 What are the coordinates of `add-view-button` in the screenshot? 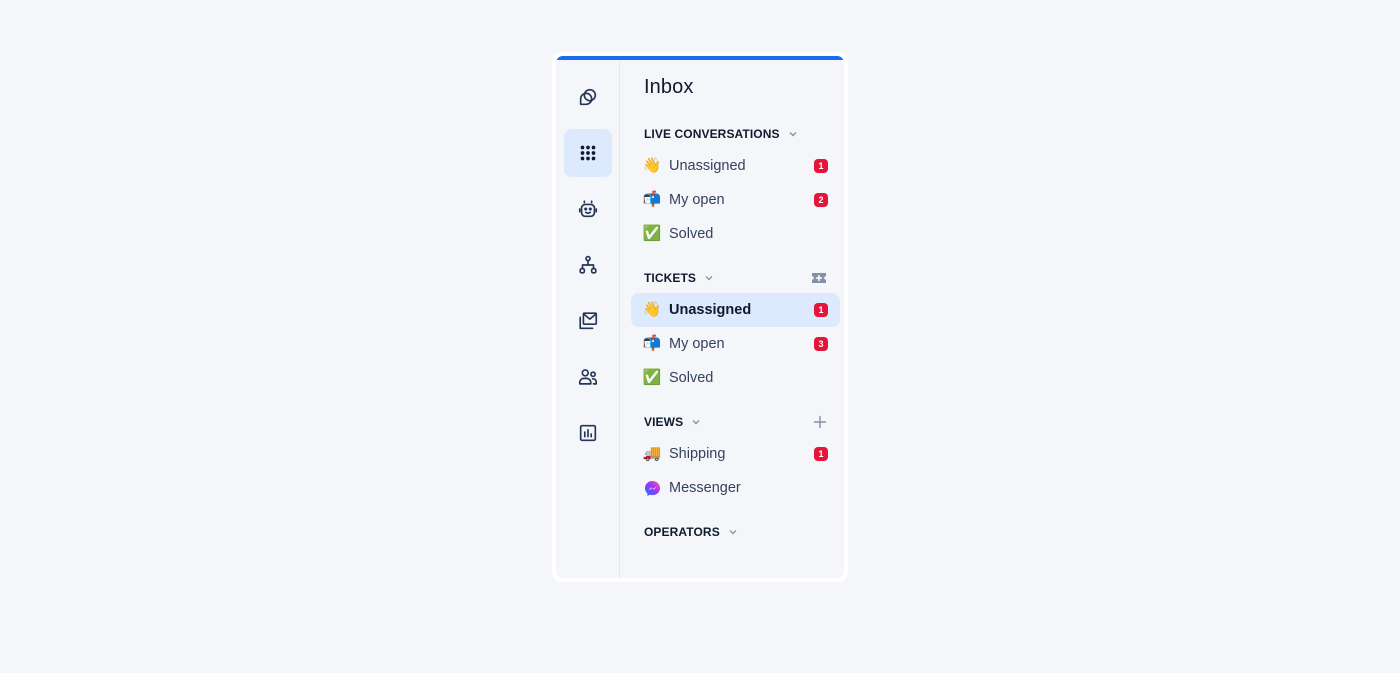 It's located at (820, 422).